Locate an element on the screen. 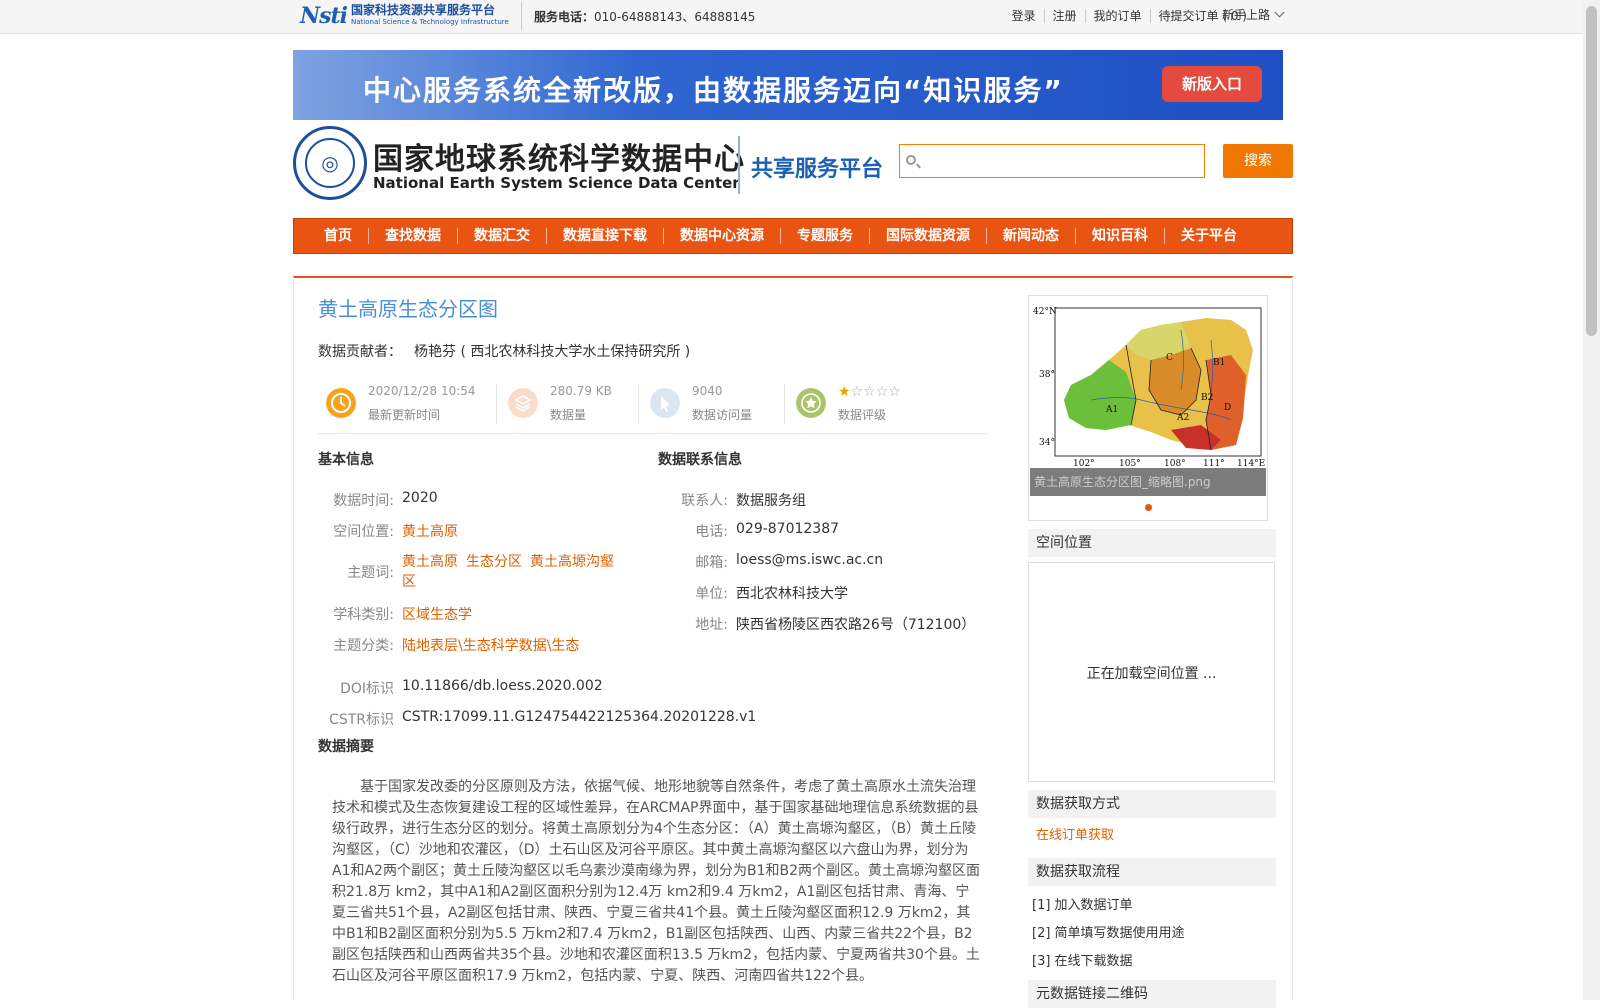 The height and width of the screenshot is (1008, 1600). nav-special-services: 专题服务 is located at coordinates (825, 236).